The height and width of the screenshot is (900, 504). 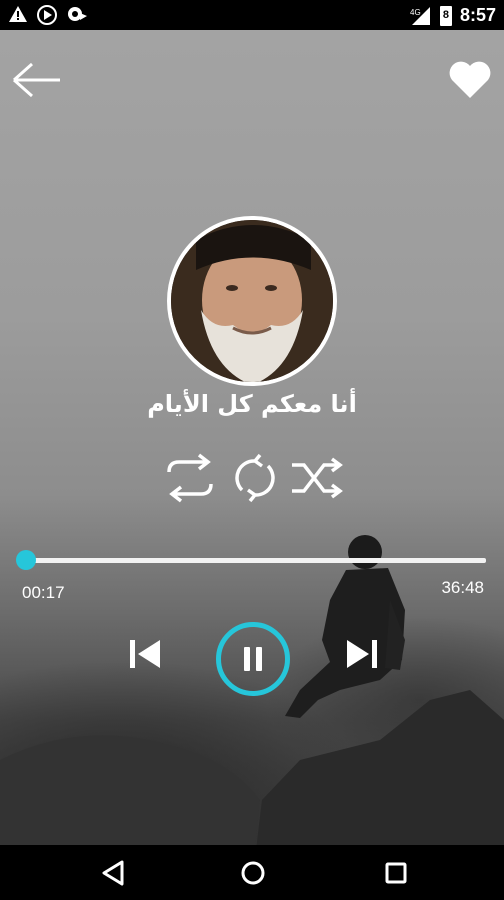 I want to click on heart-icon, so click(x=470, y=79).